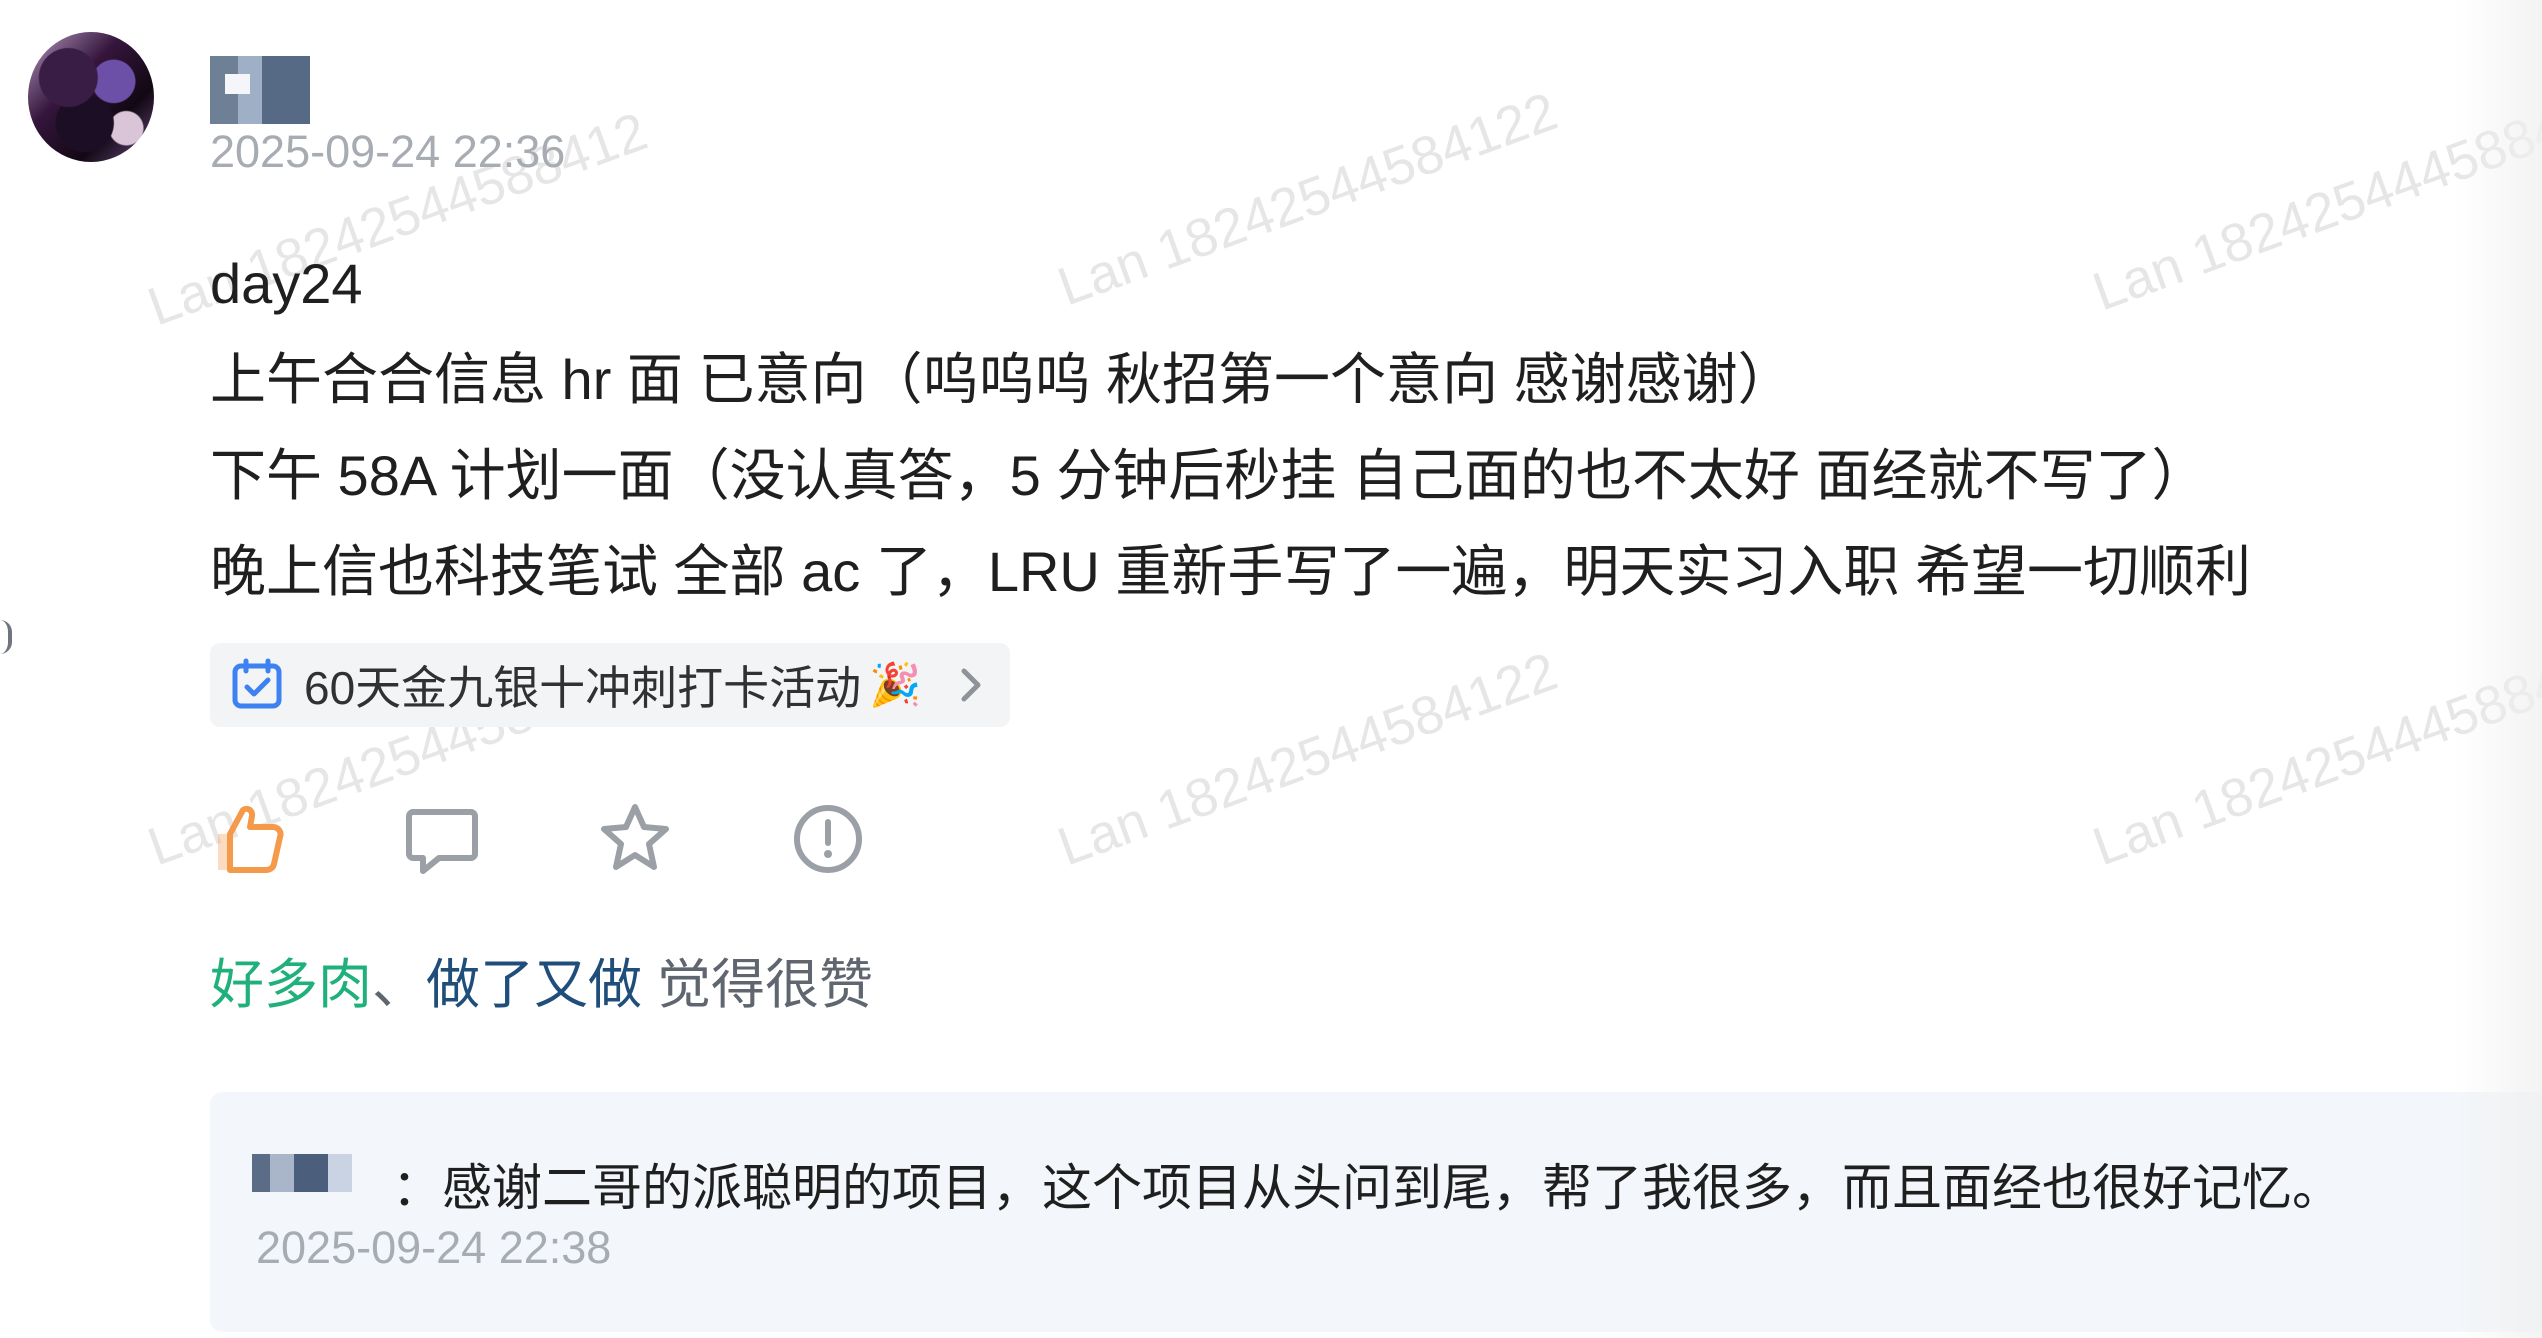  Describe the element at coordinates (257, 683) in the screenshot. I see `calendar-check-icon` at that location.